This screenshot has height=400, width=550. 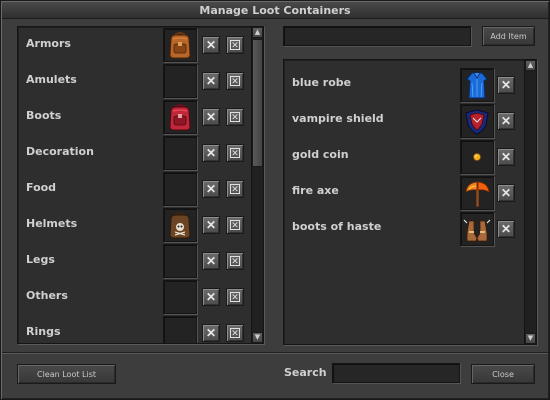 What do you see at coordinates (337, 226) in the screenshot?
I see `item-label: boots of haste` at bounding box center [337, 226].